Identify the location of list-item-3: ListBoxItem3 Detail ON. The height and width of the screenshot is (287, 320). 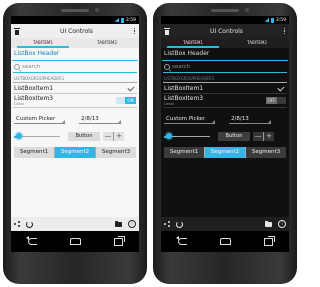
(75, 100).